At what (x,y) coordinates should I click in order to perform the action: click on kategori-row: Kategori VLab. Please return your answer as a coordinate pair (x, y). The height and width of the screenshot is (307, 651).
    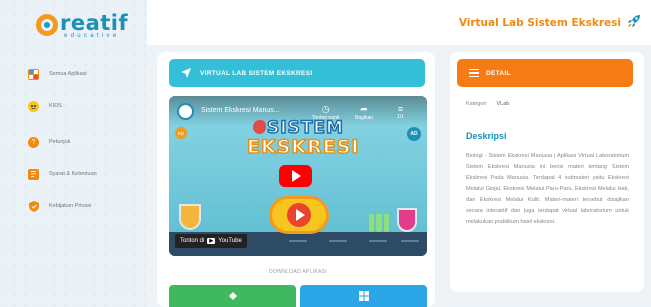
    Looking at the image, I should click on (487, 104).